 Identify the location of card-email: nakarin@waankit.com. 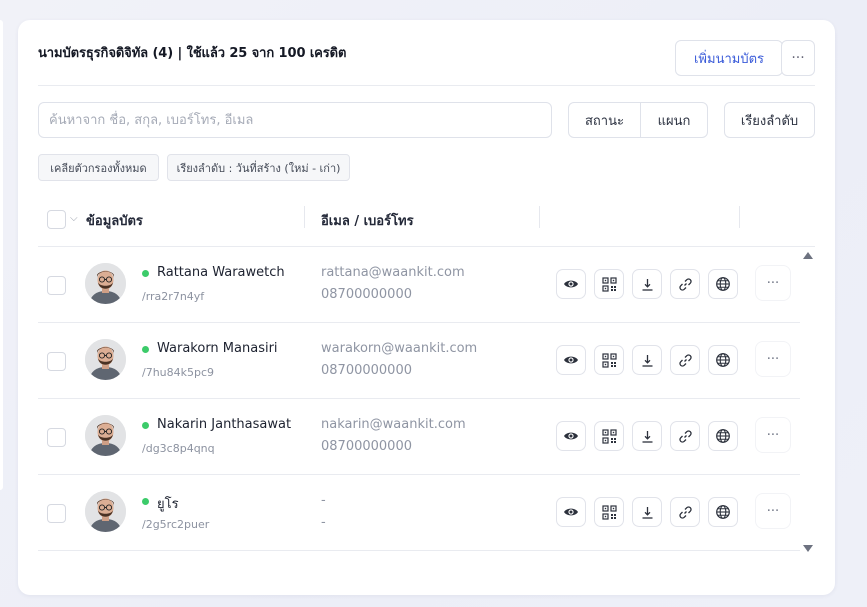
(393, 424).